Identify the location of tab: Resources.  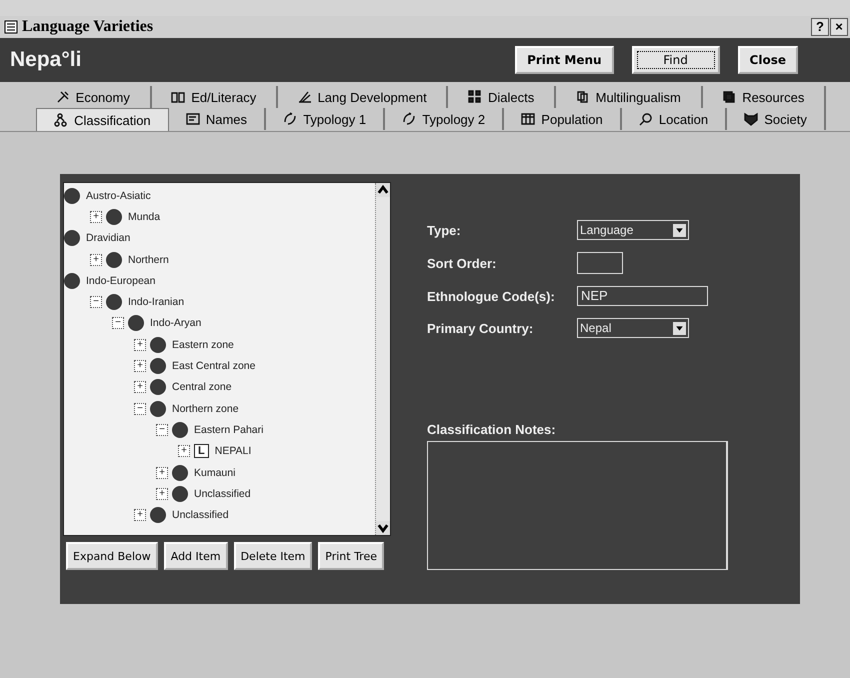
(764, 97).